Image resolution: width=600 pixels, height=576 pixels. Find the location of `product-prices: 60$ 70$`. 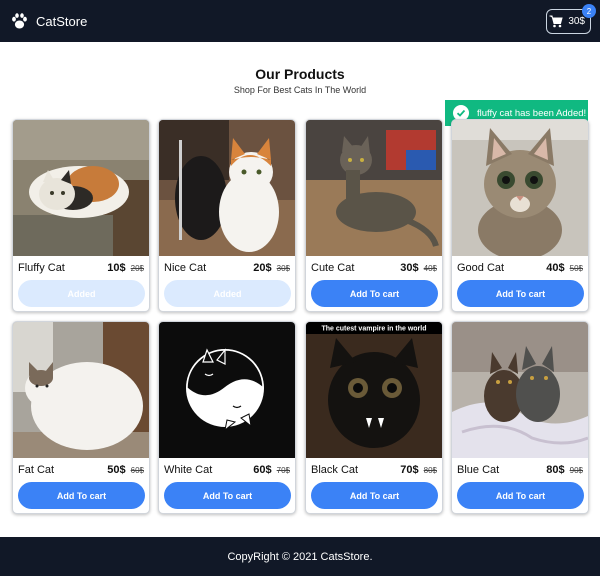

product-prices: 60$ 70$ is located at coordinates (271, 470).